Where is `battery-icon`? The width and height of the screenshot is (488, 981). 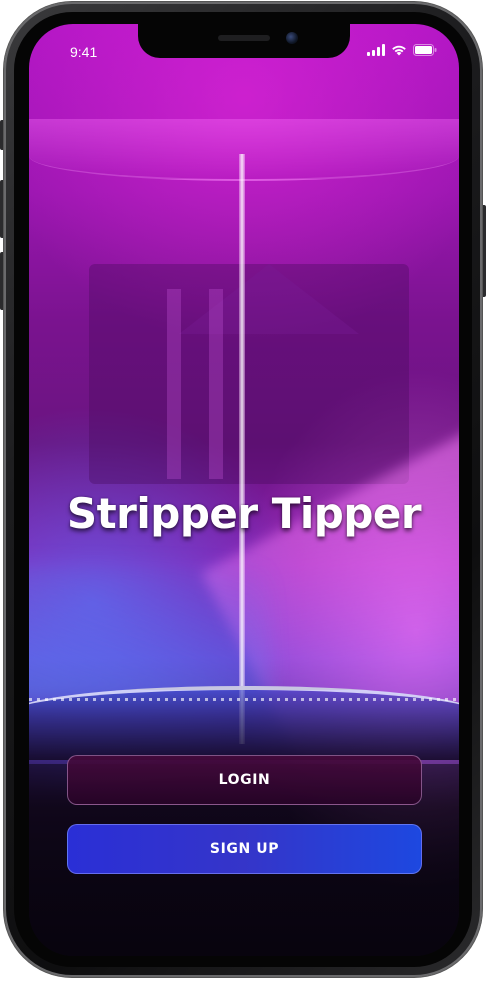
battery-icon is located at coordinates (425, 50).